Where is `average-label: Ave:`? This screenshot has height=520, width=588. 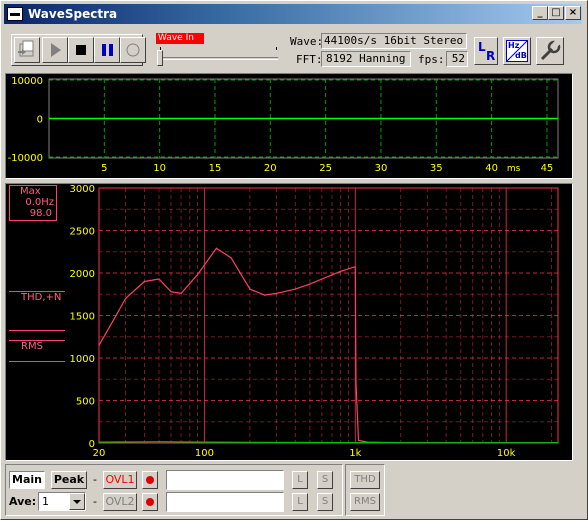 average-label: Ave: is located at coordinates (23, 501).